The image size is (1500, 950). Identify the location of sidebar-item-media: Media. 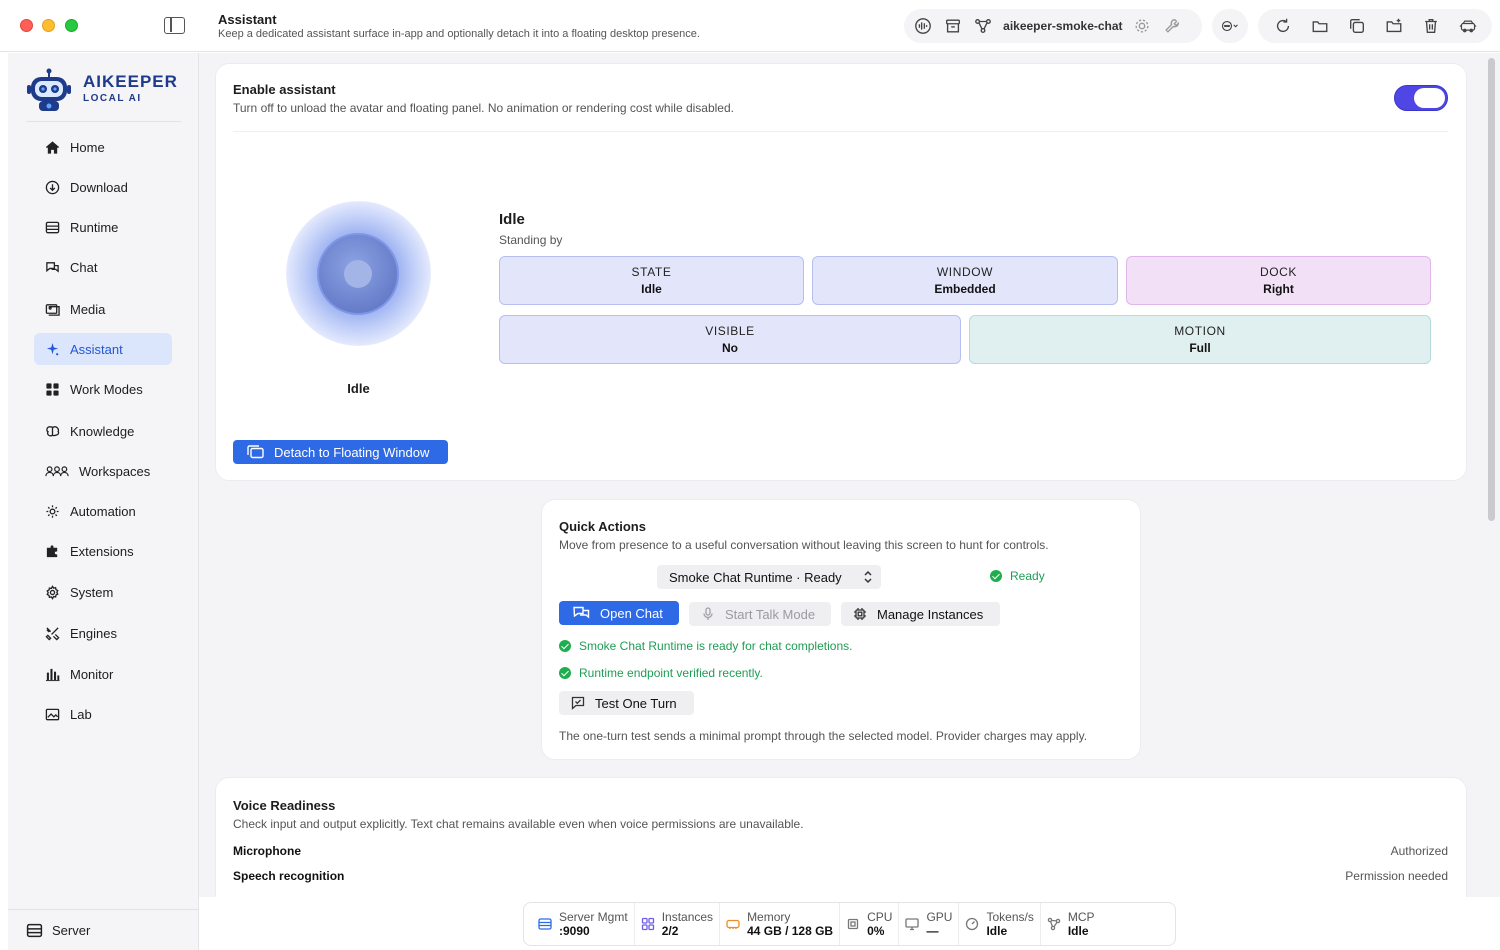
(103, 309).